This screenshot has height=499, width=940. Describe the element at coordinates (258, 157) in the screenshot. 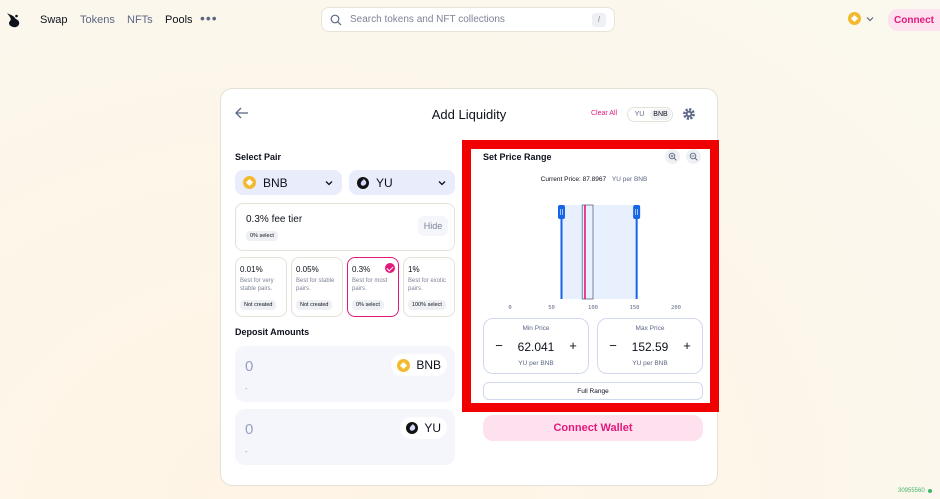

I see `select-pair-label: Select Pair` at that location.